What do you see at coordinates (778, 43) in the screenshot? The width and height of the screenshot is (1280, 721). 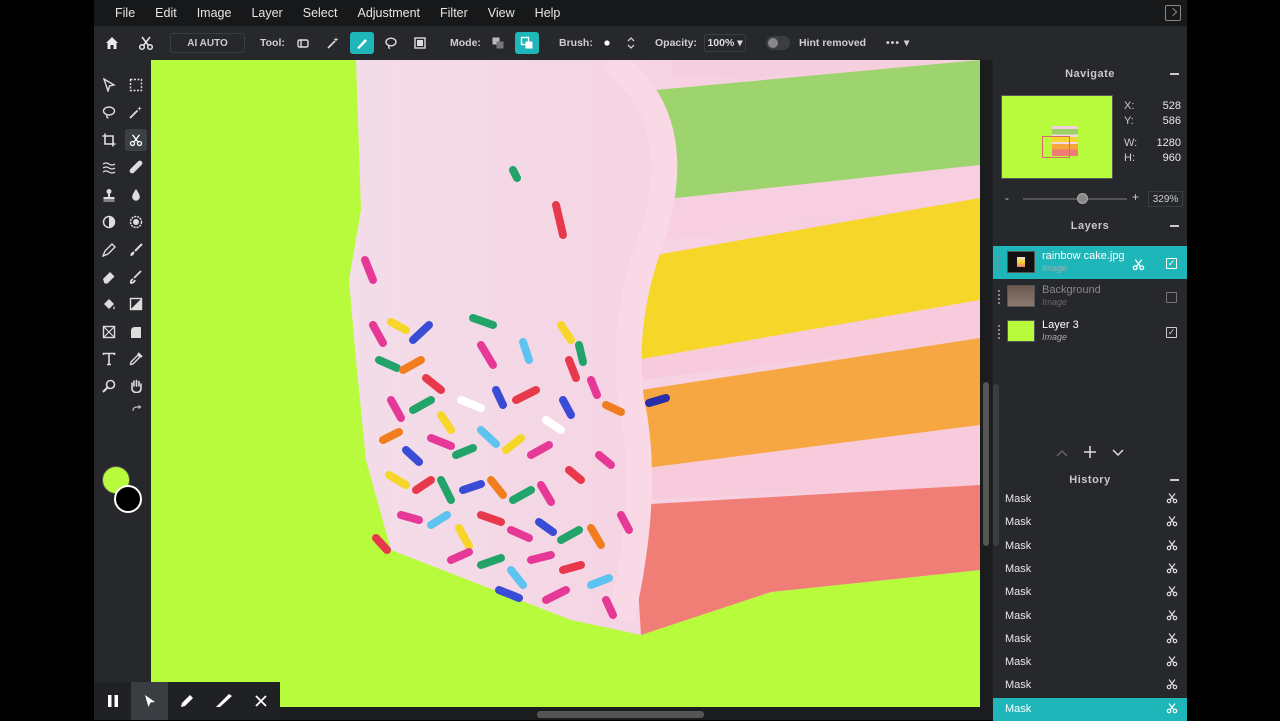 I see `hint-removed-toggle` at bounding box center [778, 43].